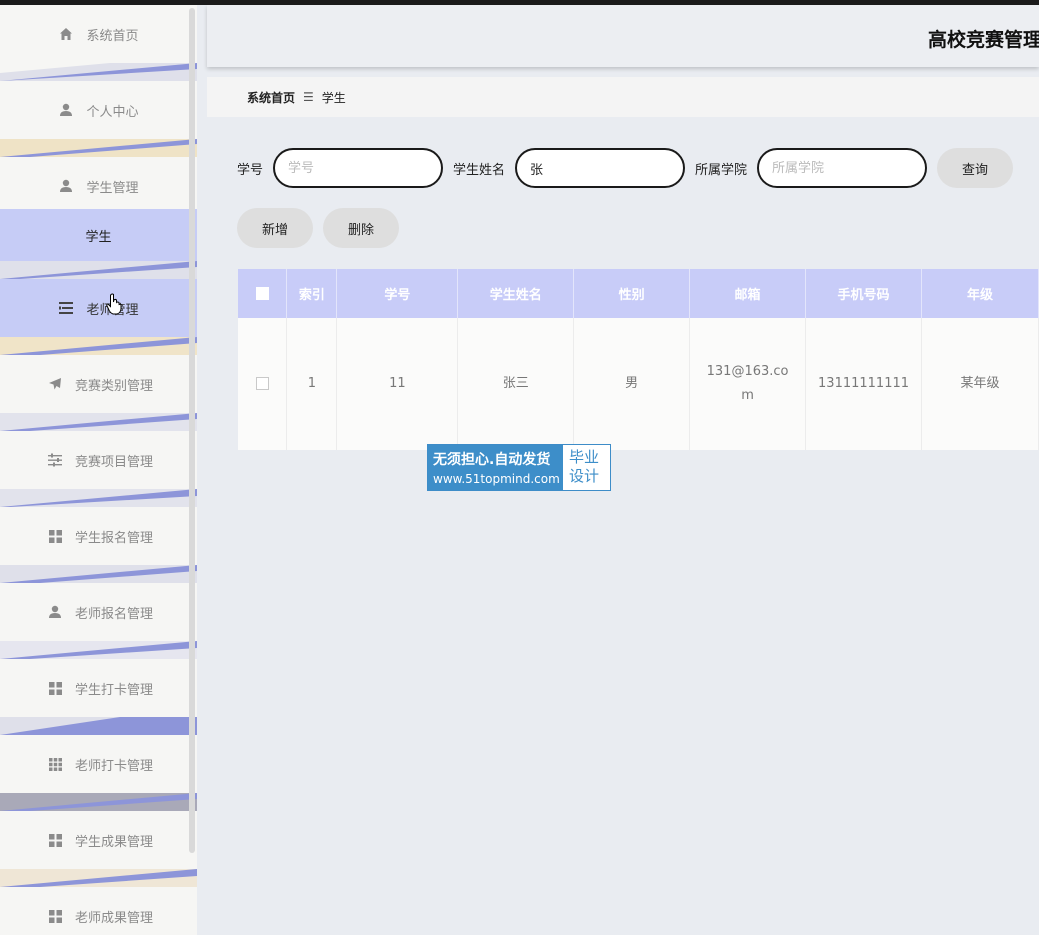 The image size is (1039, 935). Describe the element at coordinates (623, 97) in the screenshot. I see `breadcrumb: 系统首页 ☰ 学生` at that location.